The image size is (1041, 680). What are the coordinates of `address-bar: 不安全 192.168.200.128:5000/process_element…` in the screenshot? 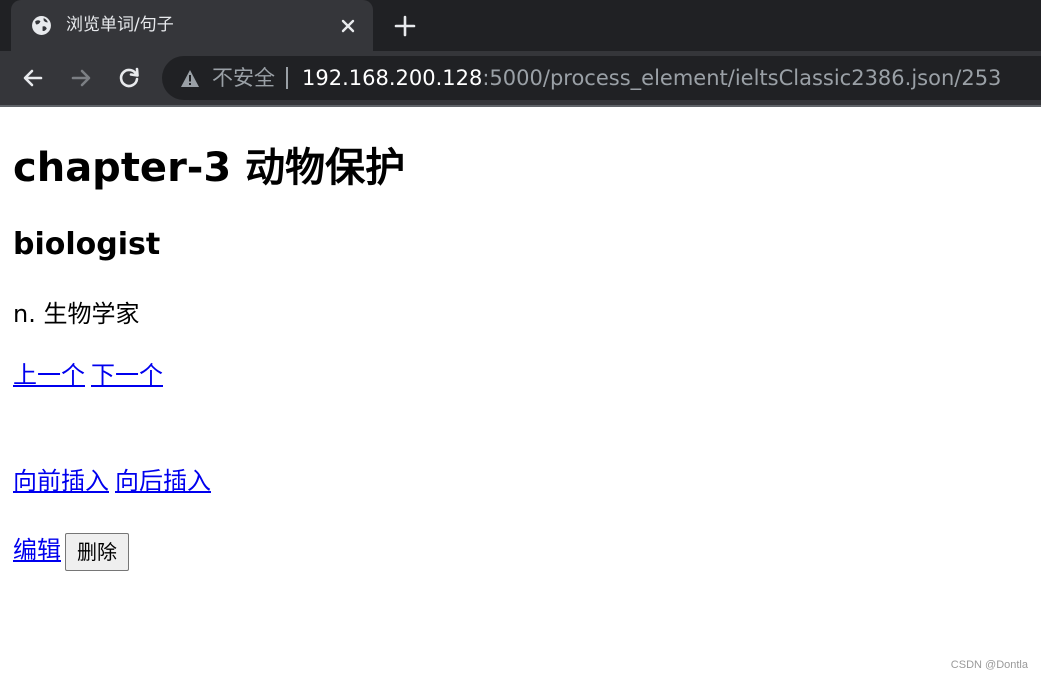 It's located at (601, 78).